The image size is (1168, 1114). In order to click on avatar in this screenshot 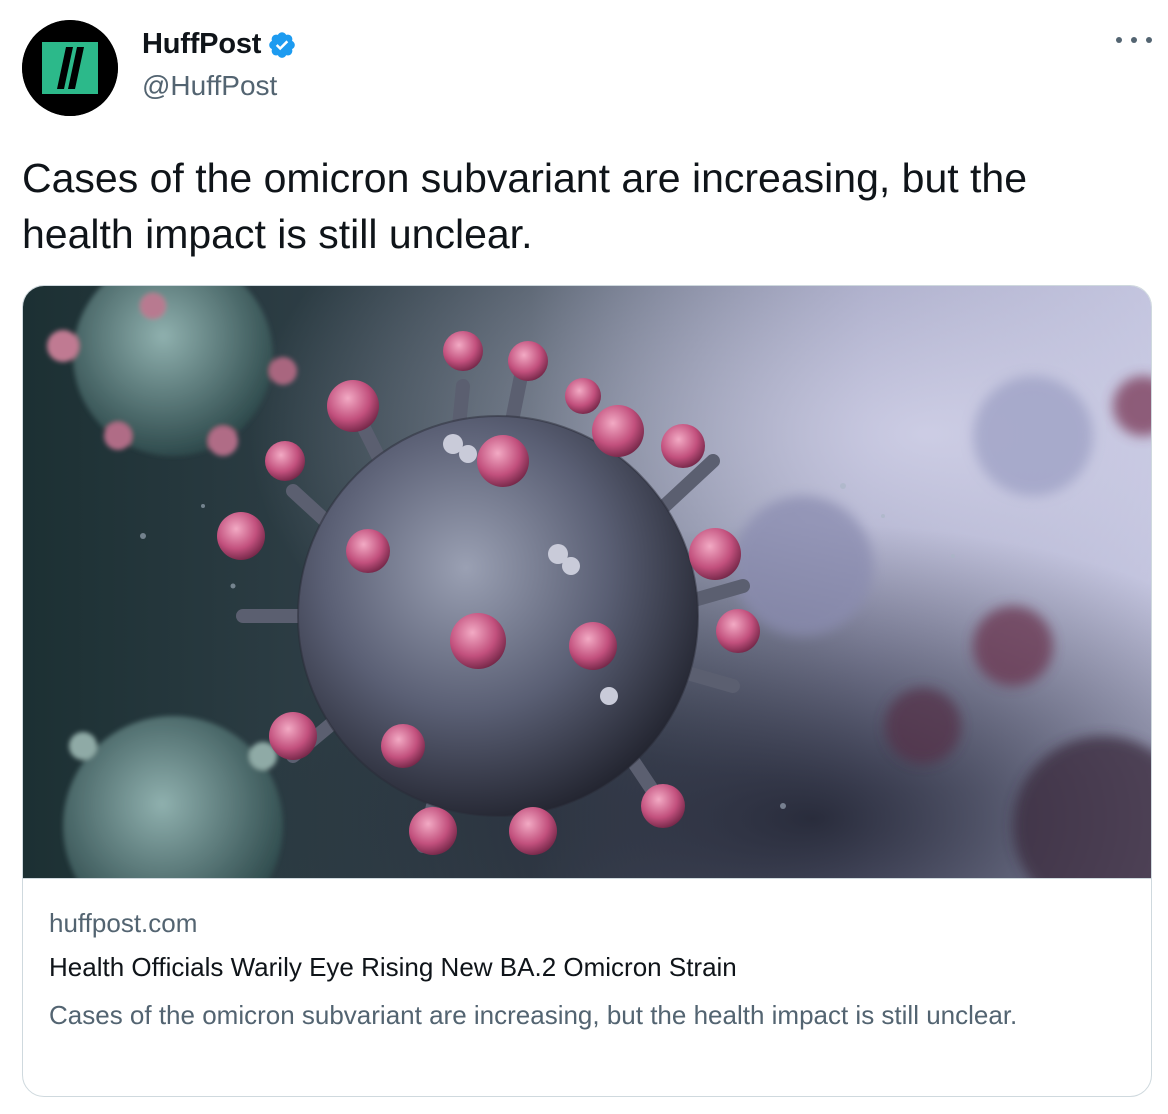, I will do `click(70, 68)`.